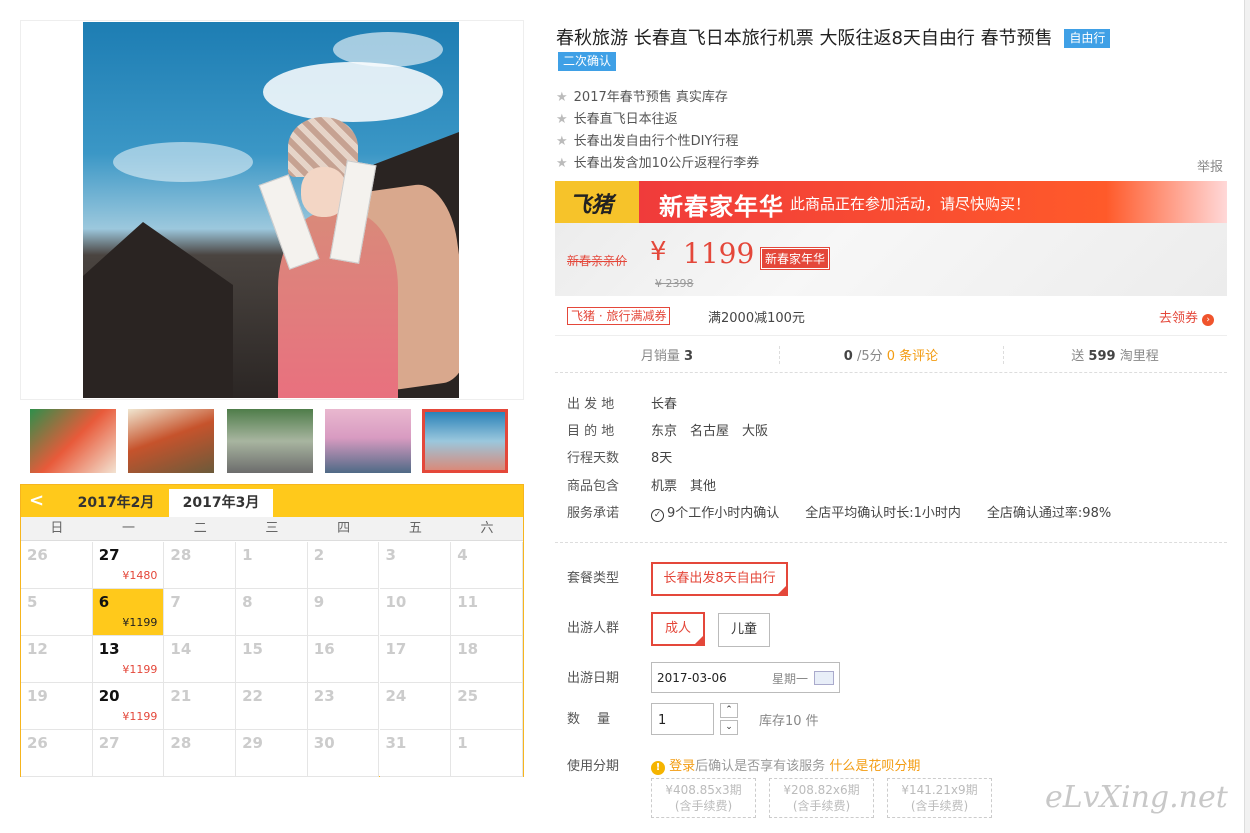 The image size is (1250, 833). What do you see at coordinates (465, 441) in the screenshot?
I see `thumbnail-5-selected` at bounding box center [465, 441].